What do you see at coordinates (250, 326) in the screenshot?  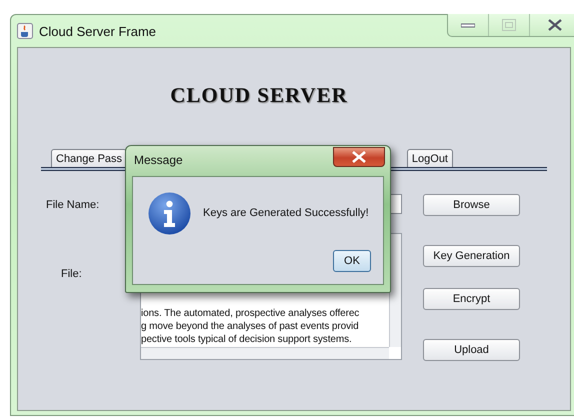 I see `text-line: g move beyond the analyses of past events provid` at bounding box center [250, 326].